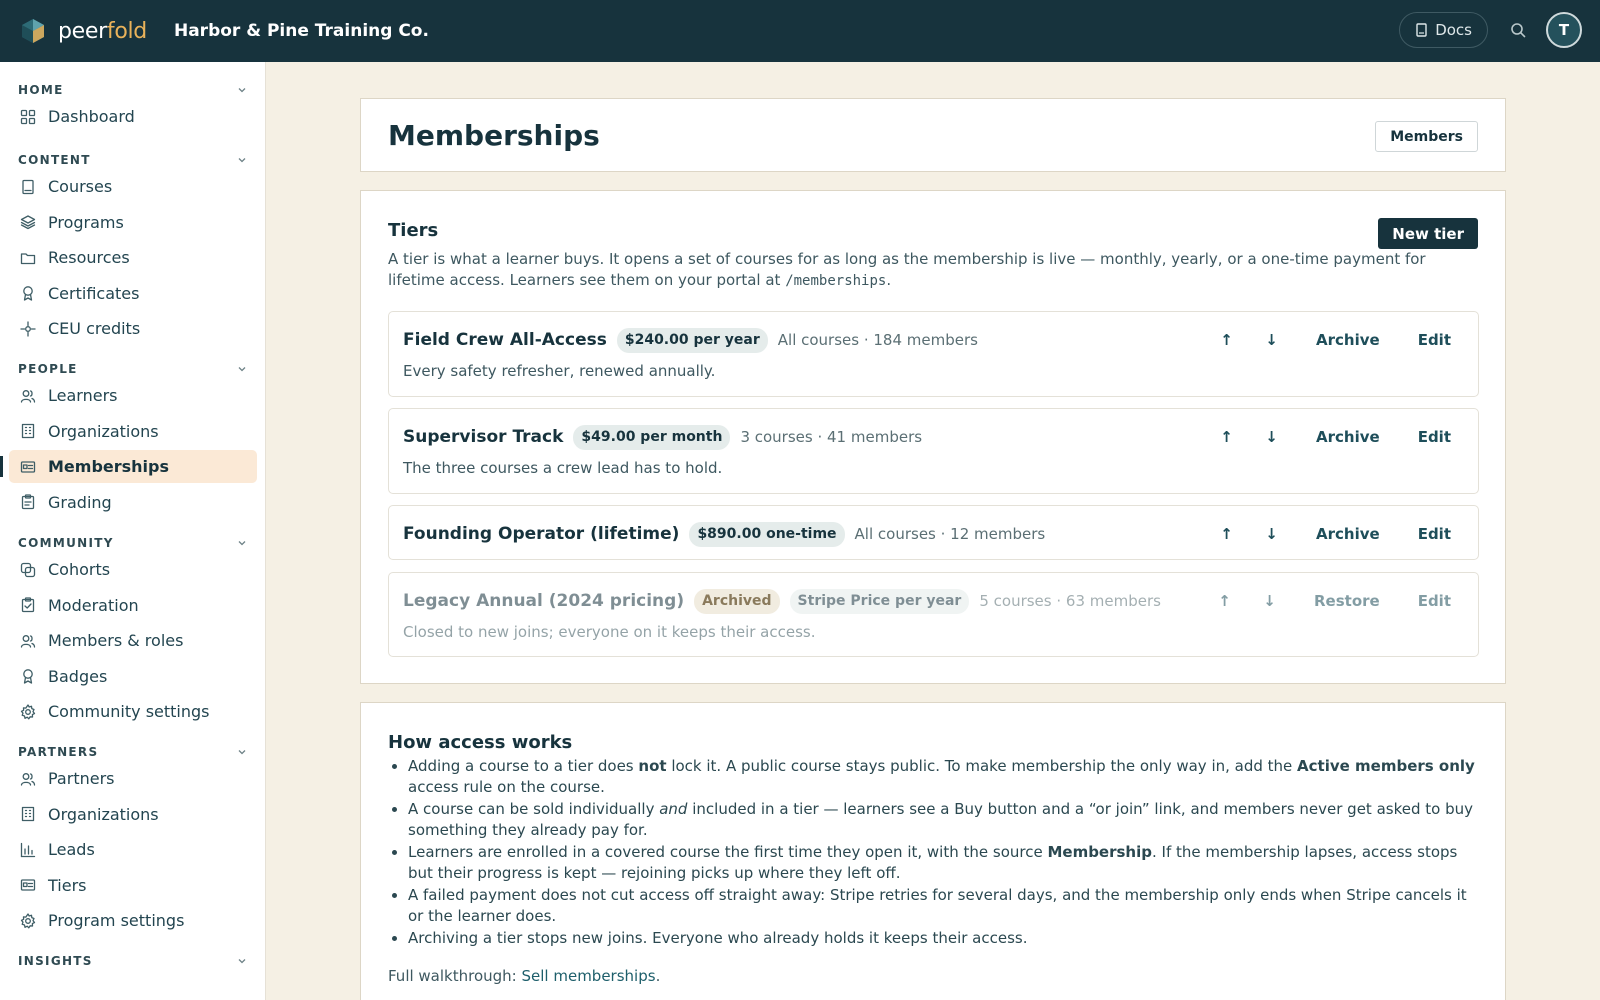 The height and width of the screenshot is (1000, 1600). Describe the element at coordinates (879, 601) in the screenshot. I see `price-badge: Stripe Price per year` at that location.